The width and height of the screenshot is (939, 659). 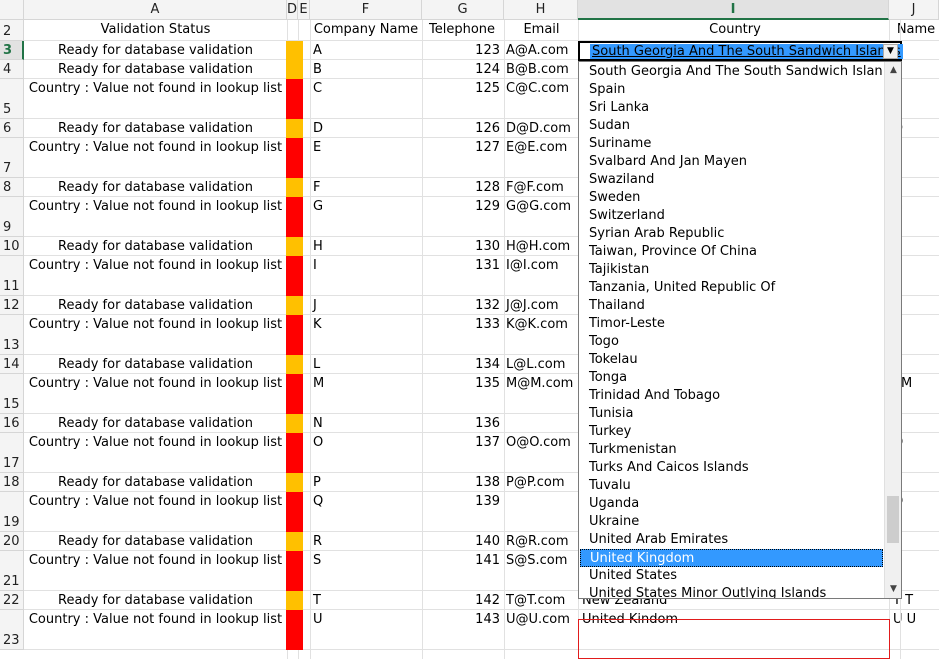 I want to click on row-header: 22, so click(x=12, y=600).